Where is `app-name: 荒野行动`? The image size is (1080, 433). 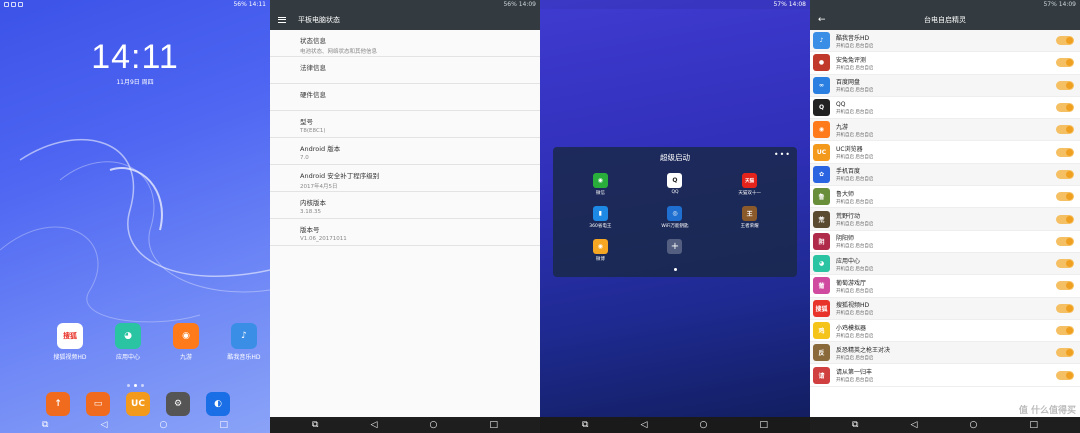 app-name: 荒野行动 is located at coordinates (848, 217).